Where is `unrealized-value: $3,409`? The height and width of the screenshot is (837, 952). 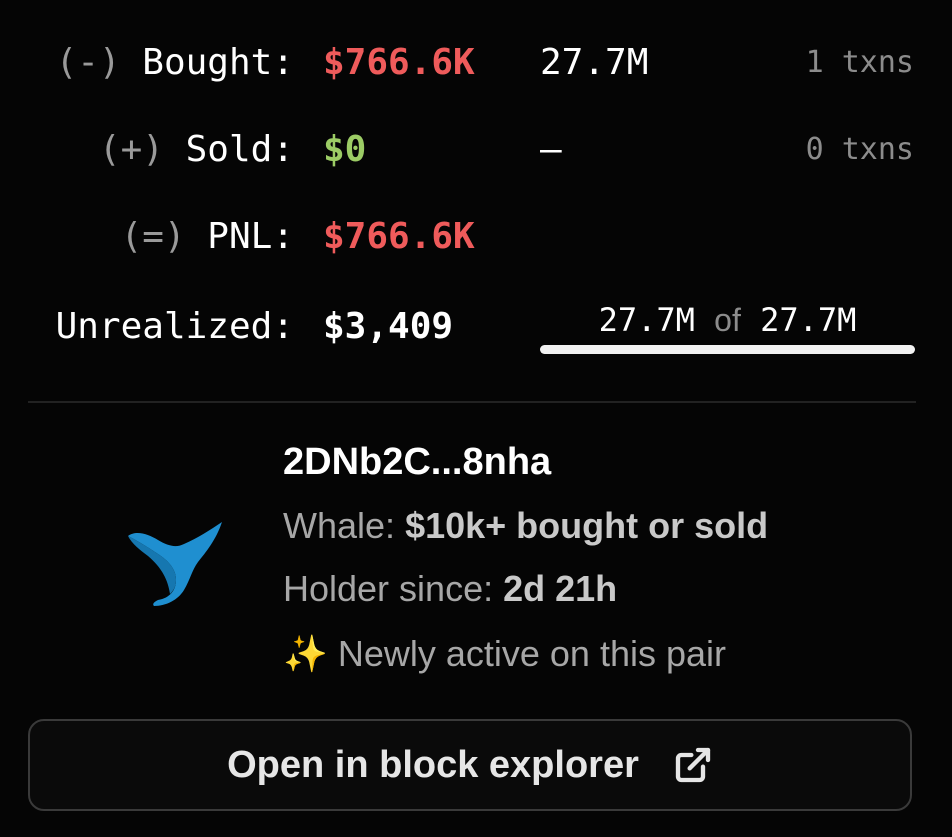 unrealized-value: $3,409 is located at coordinates (388, 326).